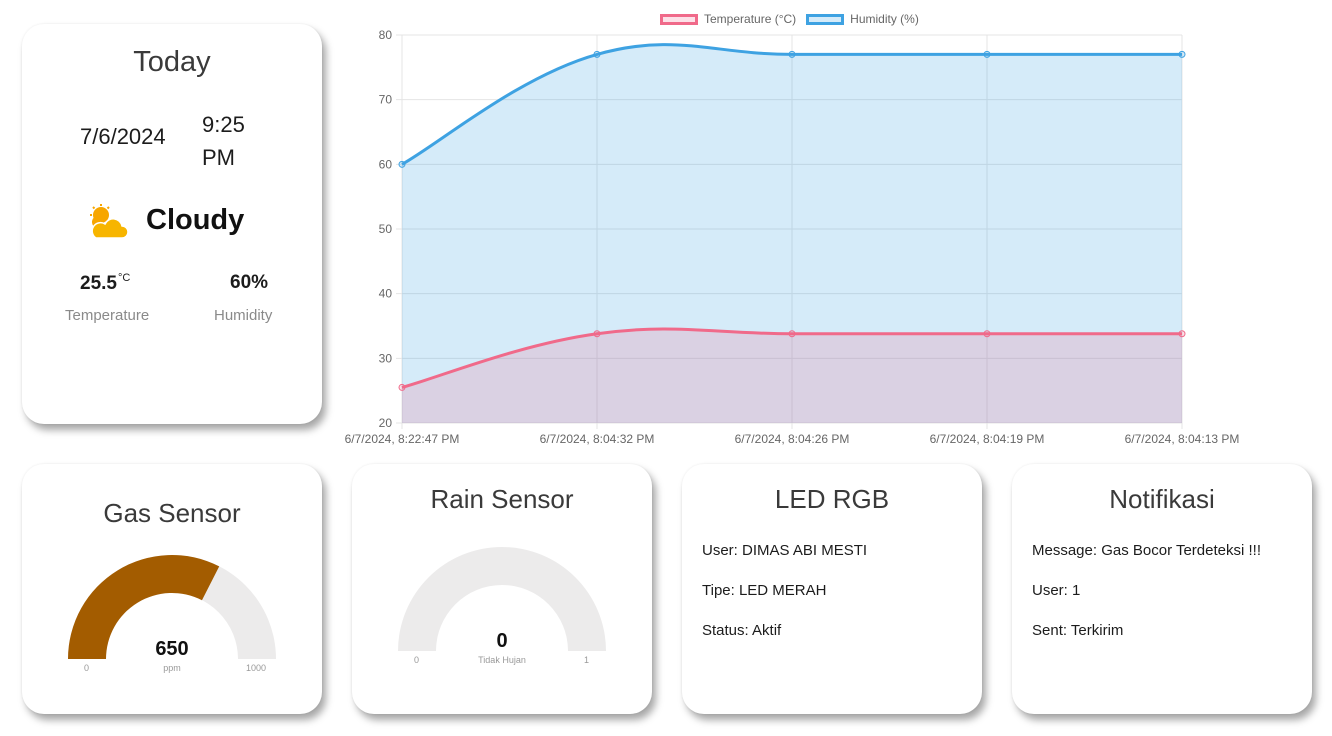 Image resolution: width=1332 pixels, height=736 pixels. I want to click on y-tick-label: 60, so click(386, 164).